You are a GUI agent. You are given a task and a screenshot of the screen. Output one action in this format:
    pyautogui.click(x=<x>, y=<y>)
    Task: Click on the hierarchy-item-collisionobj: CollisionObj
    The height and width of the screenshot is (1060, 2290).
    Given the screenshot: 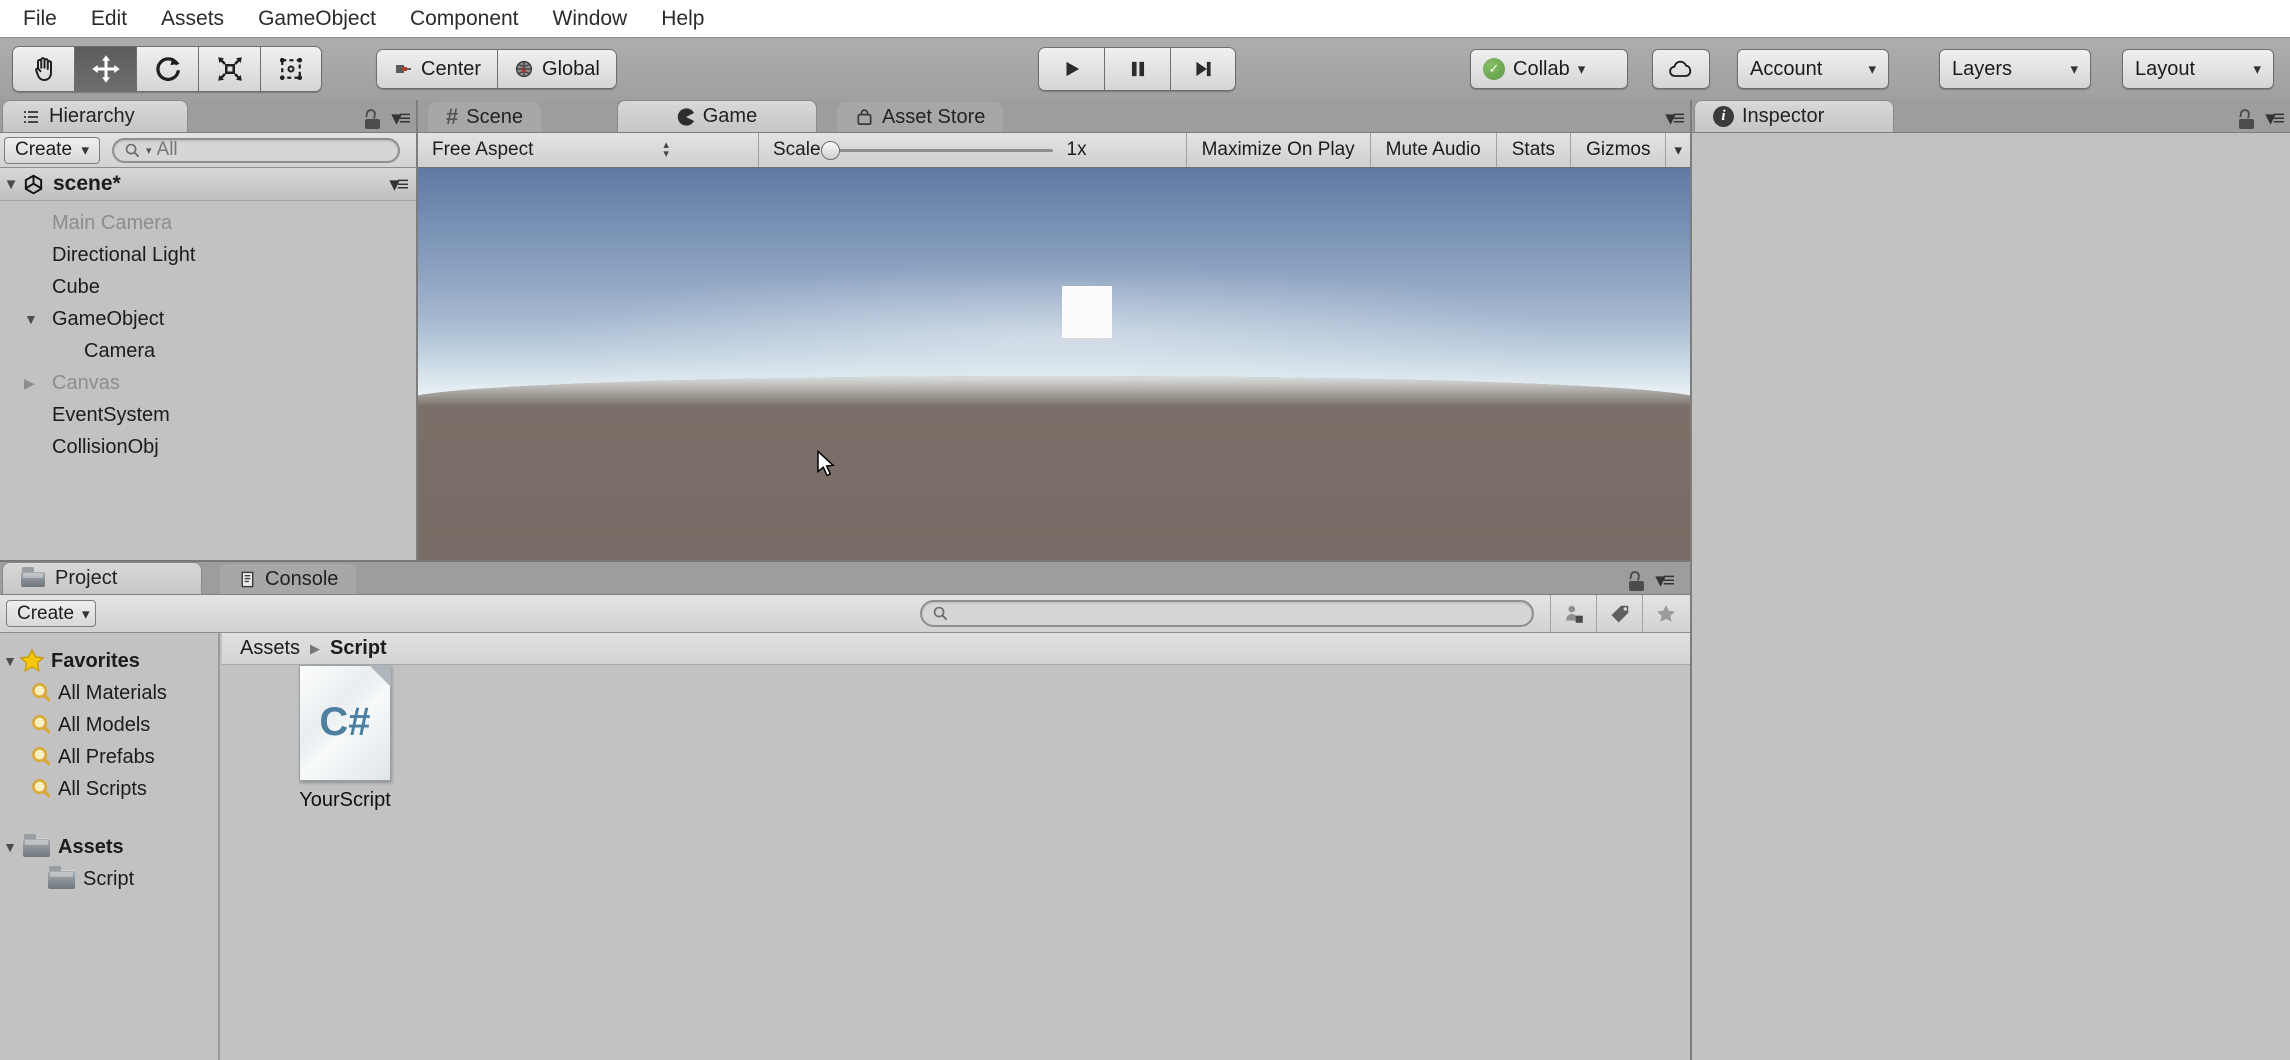 What is the action you would take?
    pyautogui.click(x=208, y=447)
    